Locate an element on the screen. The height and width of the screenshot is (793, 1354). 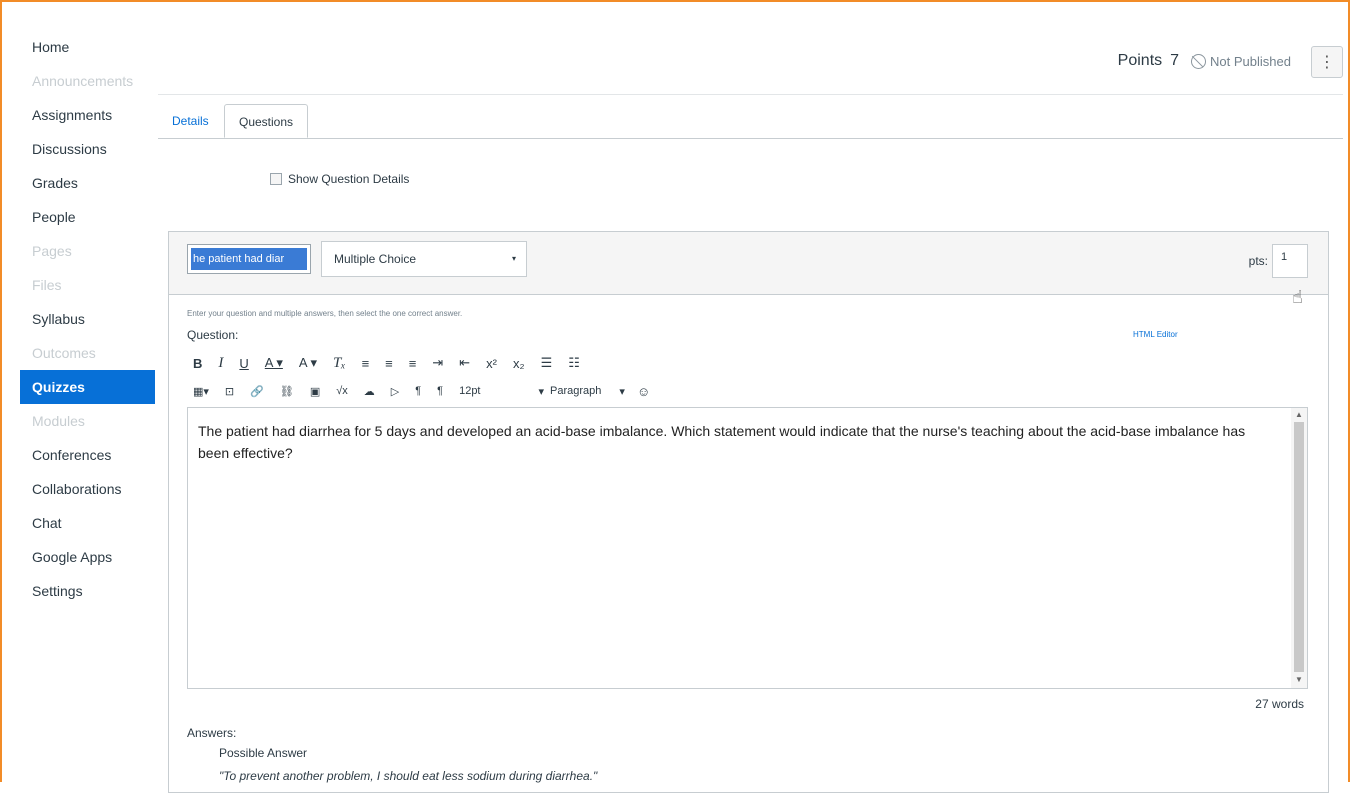
possible-answer-label: Possible Answer is located at coordinates (263, 753).